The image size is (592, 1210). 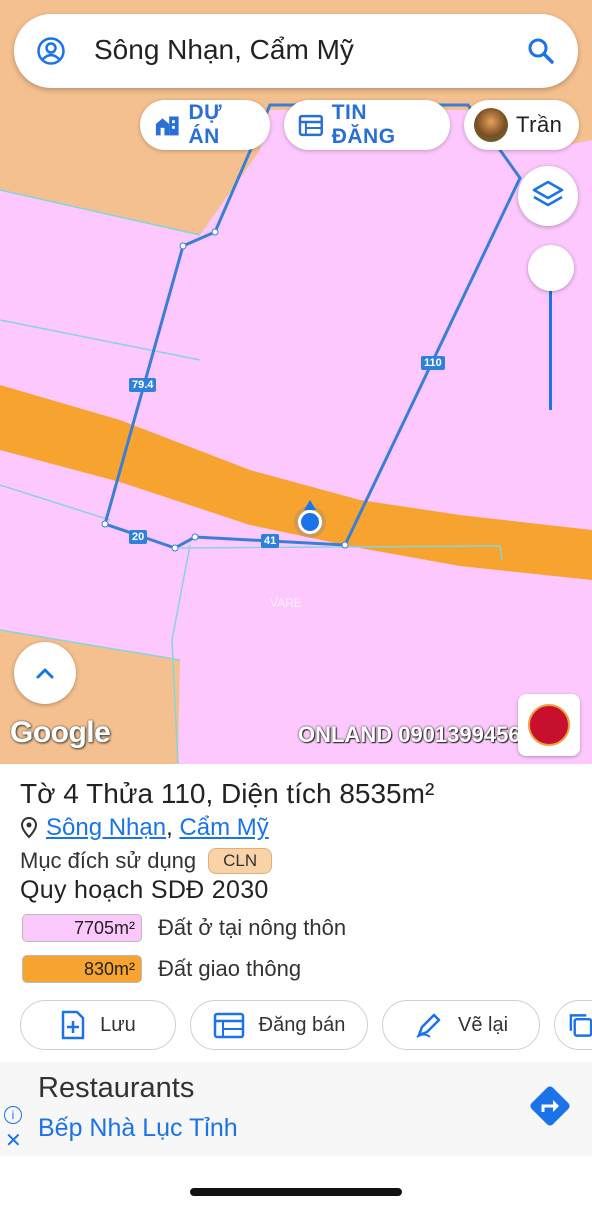 What do you see at coordinates (580, 1025) in the screenshot?
I see `copy-icon` at bounding box center [580, 1025].